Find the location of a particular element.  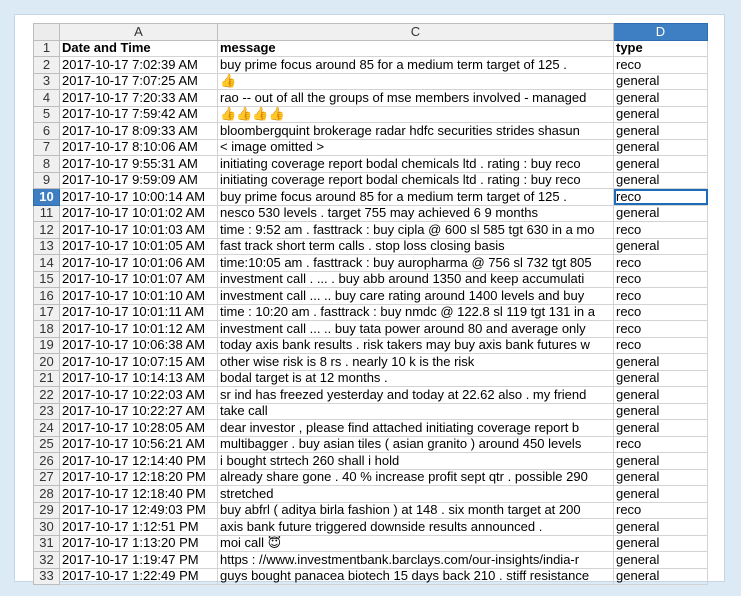

row-header: 9 is located at coordinates (46, 180).